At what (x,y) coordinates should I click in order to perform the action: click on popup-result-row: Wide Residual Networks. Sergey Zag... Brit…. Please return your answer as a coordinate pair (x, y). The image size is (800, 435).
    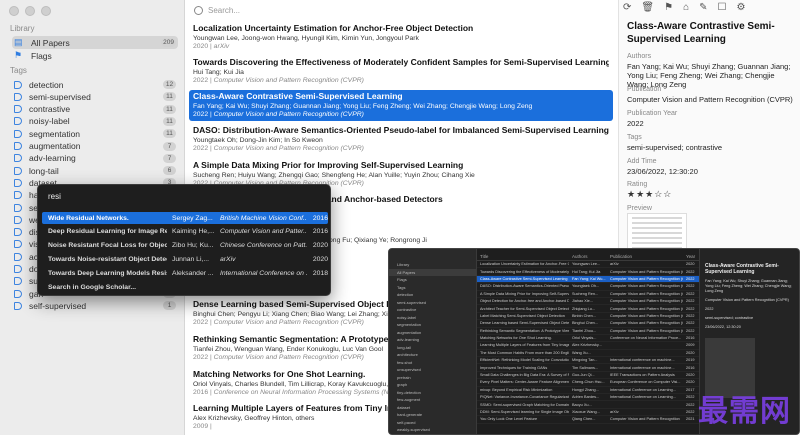
    Looking at the image, I should click on (185, 218).